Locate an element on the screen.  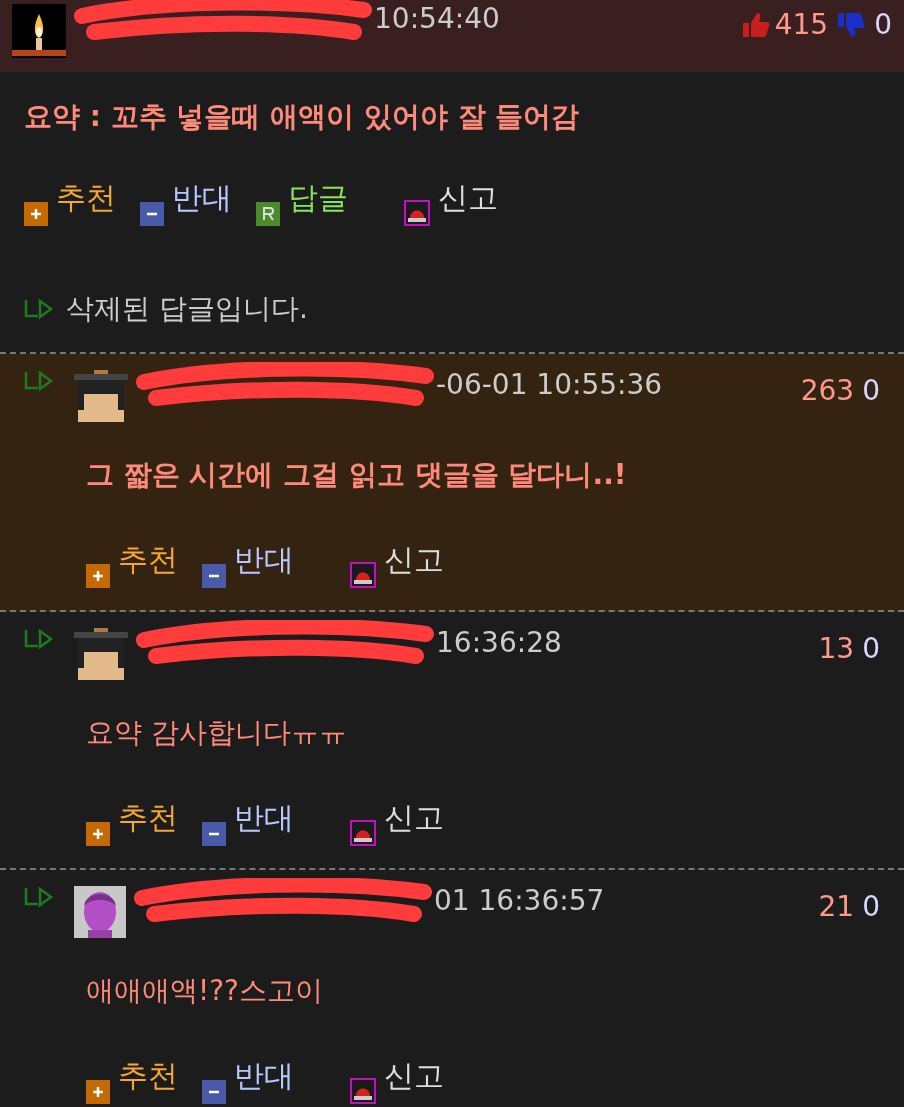
timestamp: 10:54:40 is located at coordinates (437, 19).